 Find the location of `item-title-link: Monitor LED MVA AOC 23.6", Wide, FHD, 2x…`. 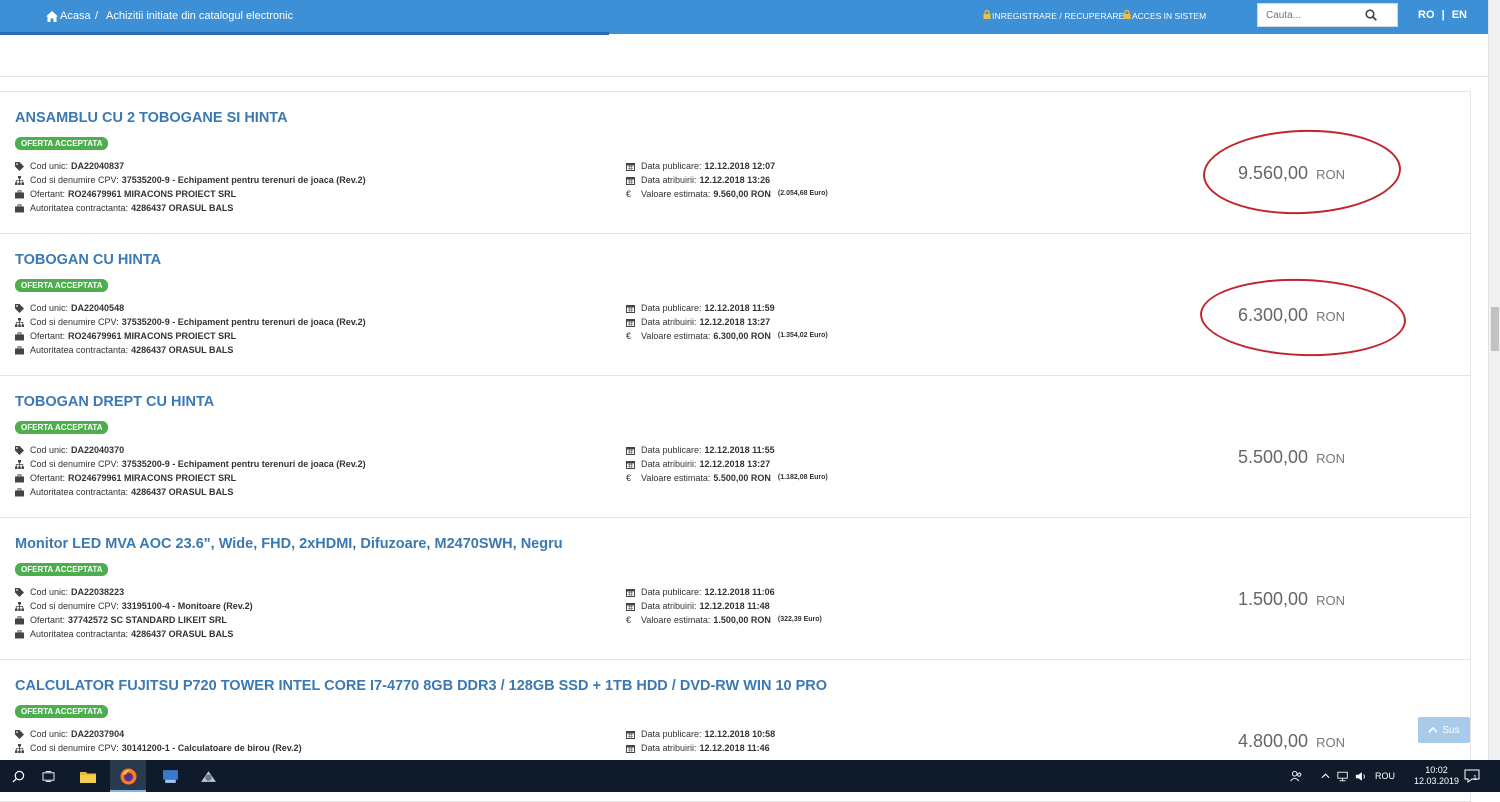

item-title-link: Monitor LED MVA AOC 23.6", Wide, FHD, 2x… is located at coordinates (289, 544).